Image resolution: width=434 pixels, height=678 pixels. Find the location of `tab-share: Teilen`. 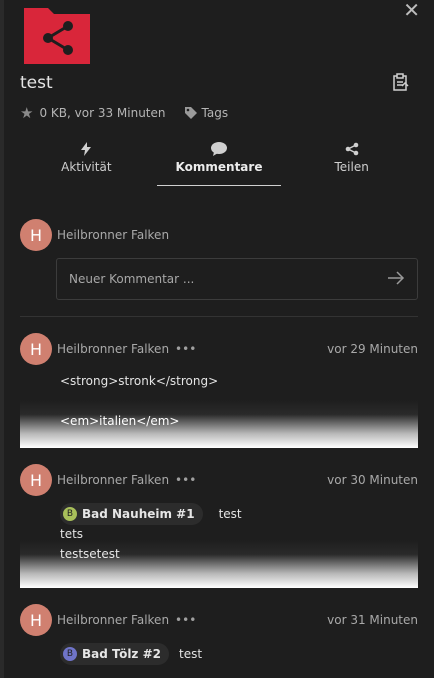

tab-share: Teilen is located at coordinates (351, 163).